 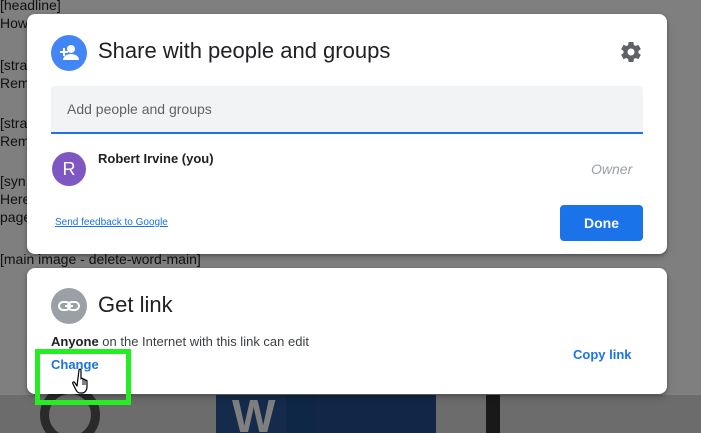 What do you see at coordinates (203, 341) in the screenshot?
I see `link-access-detail: on the Internet with this link can edit` at bounding box center [203, 341].